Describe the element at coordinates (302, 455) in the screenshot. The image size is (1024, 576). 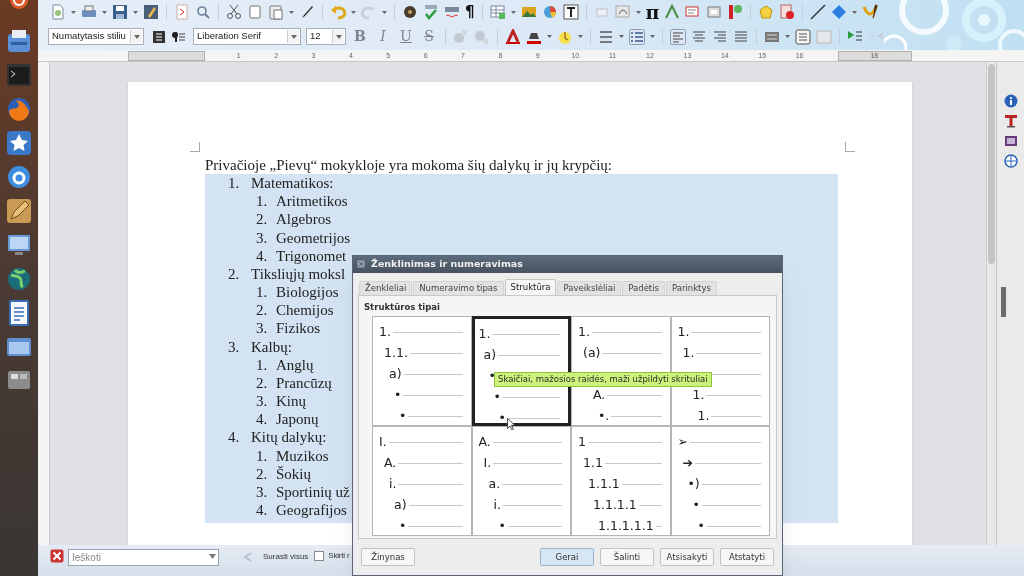
I see `list-item-text: Muzikos` at that location.